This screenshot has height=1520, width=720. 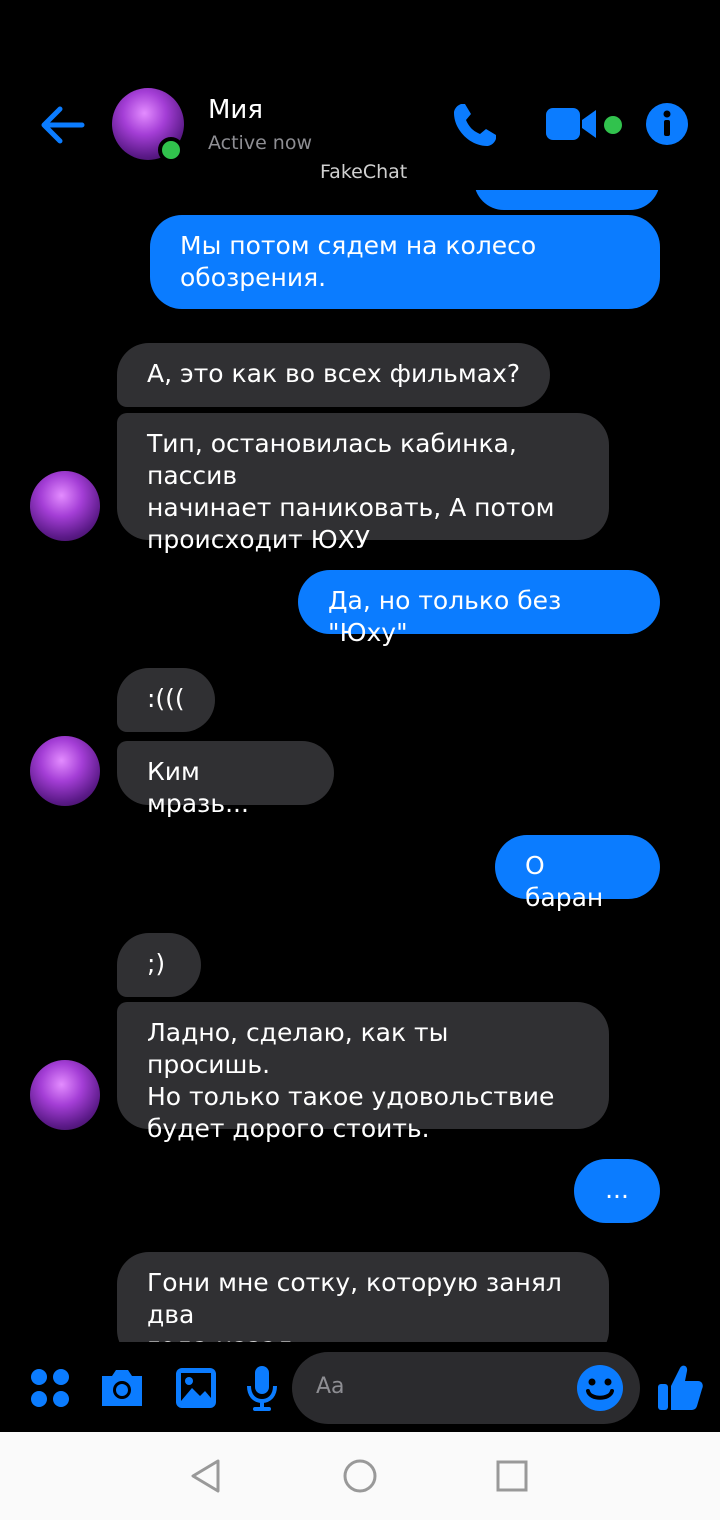 I want to click on chat-header: Мия Active now FakeChat, so click(x=360, y=95).